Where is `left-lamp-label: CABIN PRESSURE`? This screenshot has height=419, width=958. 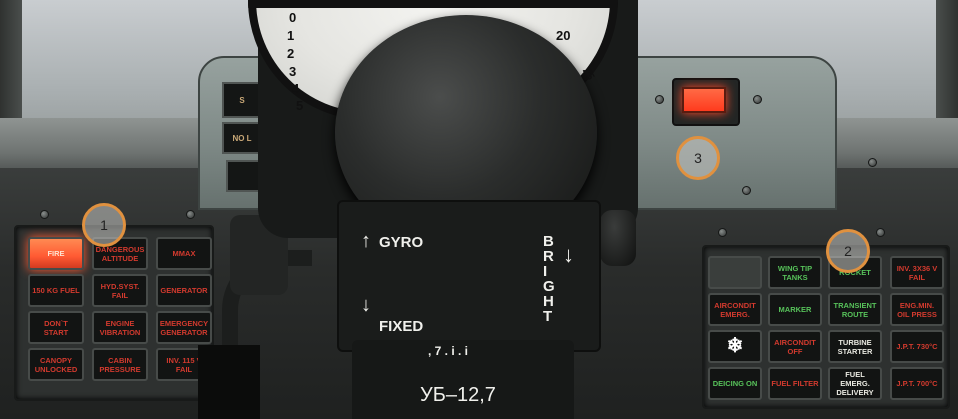
left-lamp-label: CABIN PRESSURE is located at coordinates (120, 364).